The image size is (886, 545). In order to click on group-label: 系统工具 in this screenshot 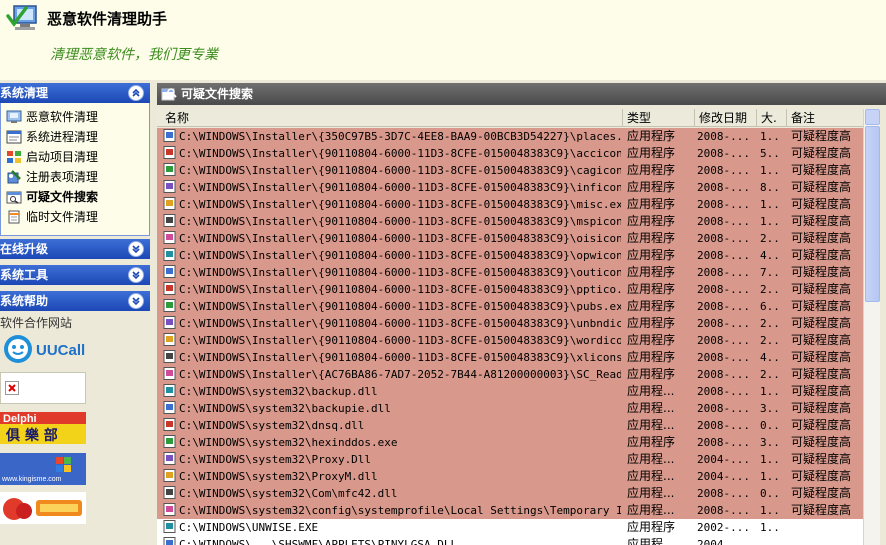, I will do `click(24, 275)`.